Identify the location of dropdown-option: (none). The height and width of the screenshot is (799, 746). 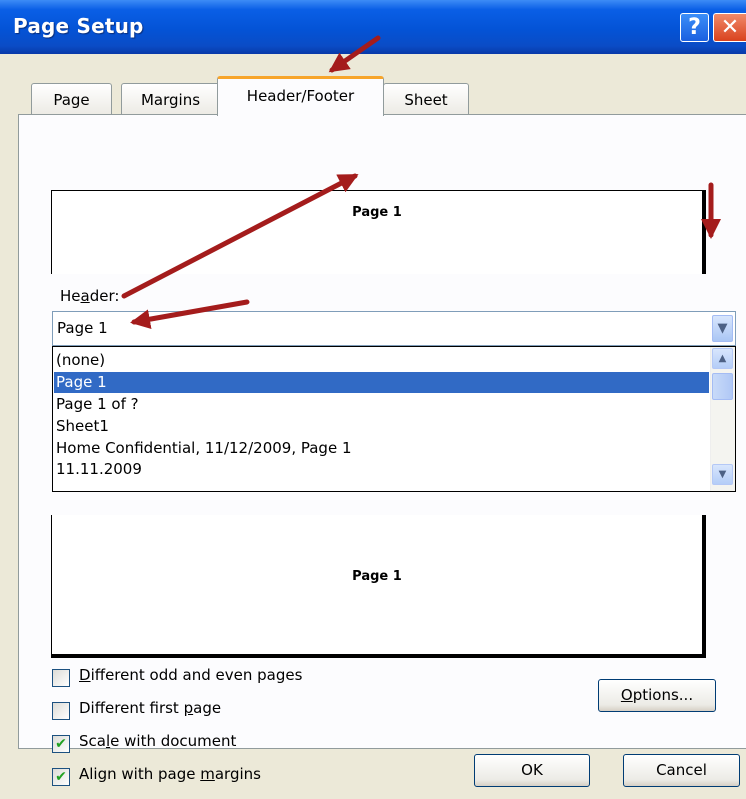
(381, 360).